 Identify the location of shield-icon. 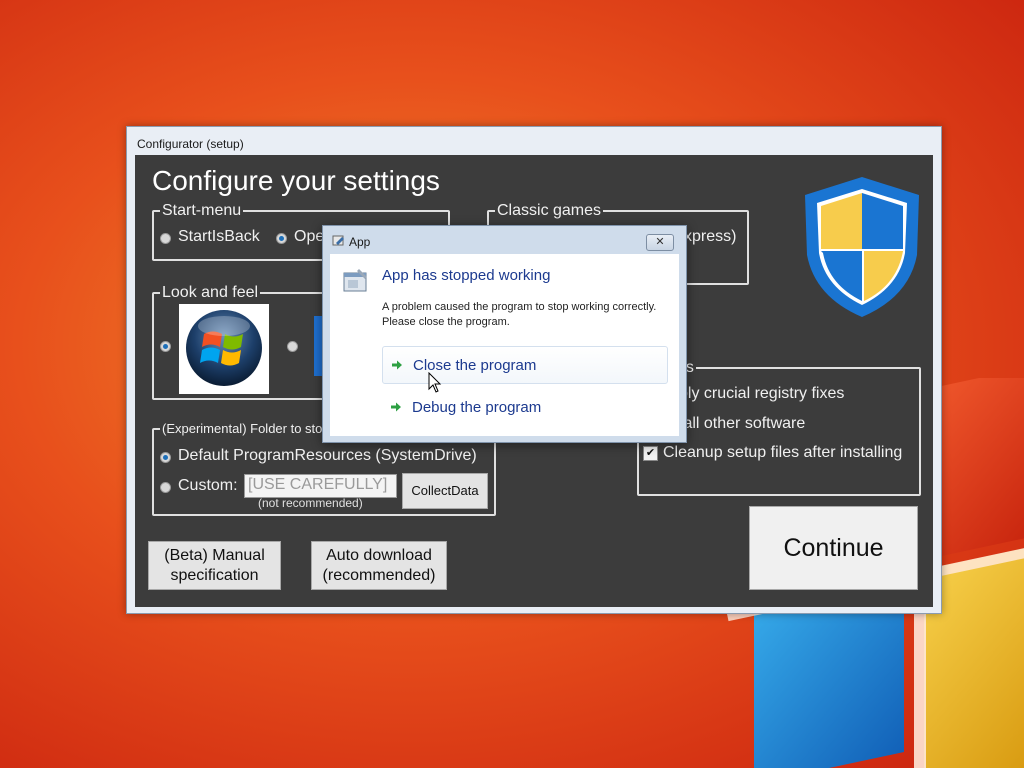
(862, 247).